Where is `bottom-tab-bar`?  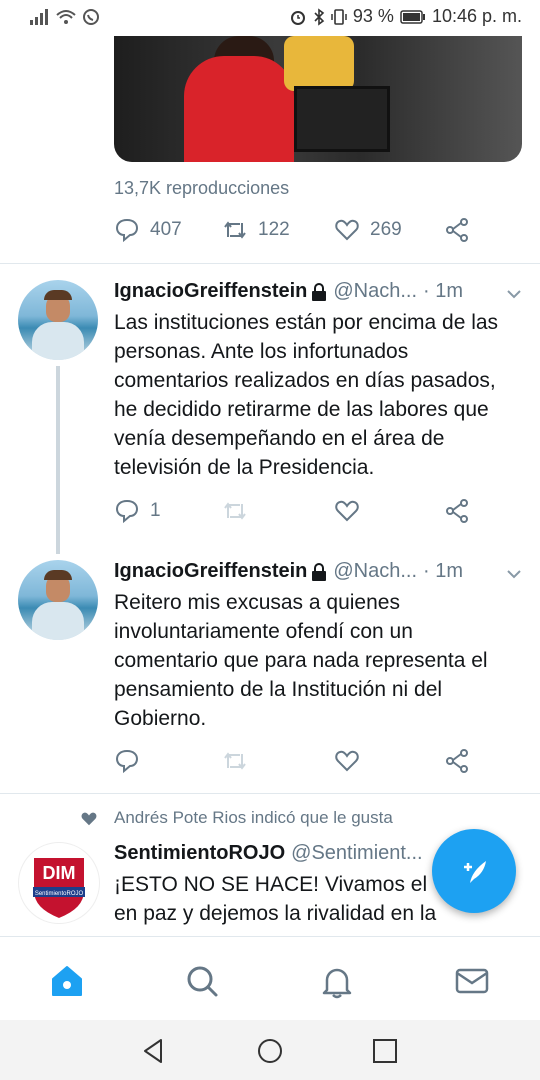
bottom-tab-bar is located at coordinates (270, 978).